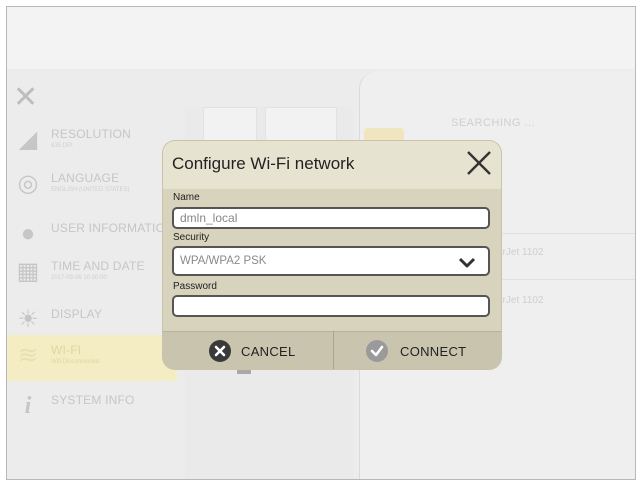 Image resolution: width=642 pixels, height=487 pixels. I want to click on connect-button: CONNECT, so click(417, 350).